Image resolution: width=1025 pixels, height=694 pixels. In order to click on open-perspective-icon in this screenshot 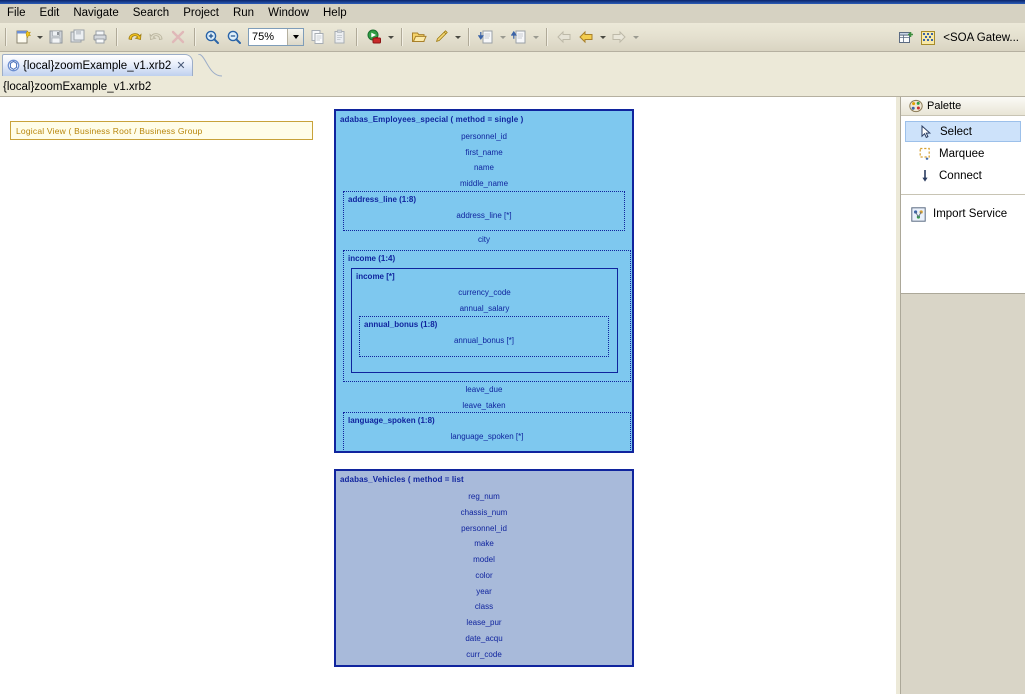, I will do `click(906, 38)`.